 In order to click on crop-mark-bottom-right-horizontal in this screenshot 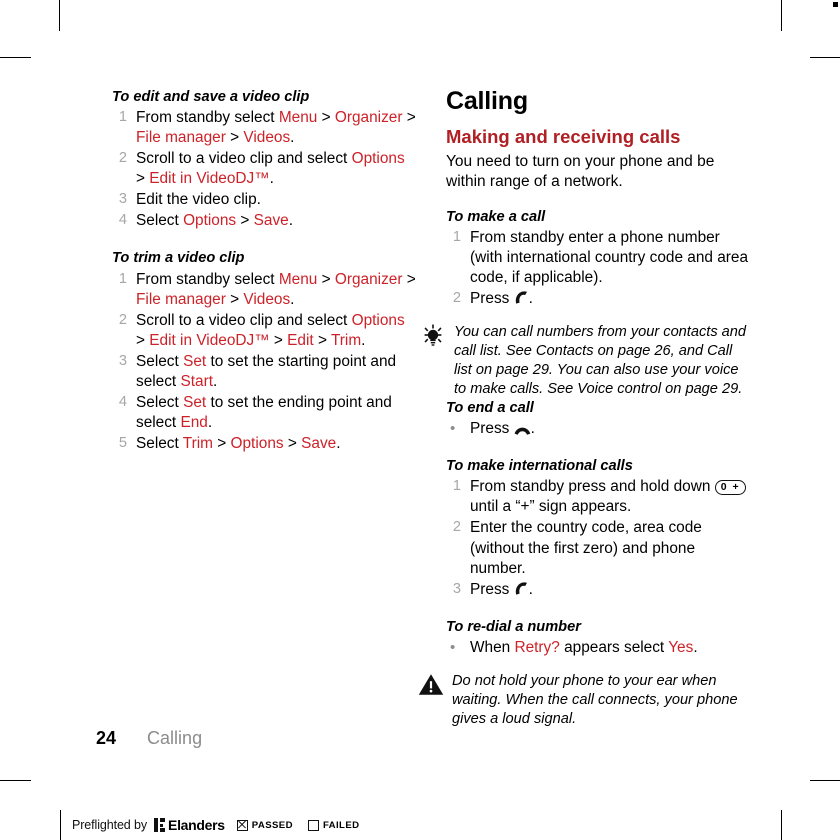, I will do `click(825, 780)`.